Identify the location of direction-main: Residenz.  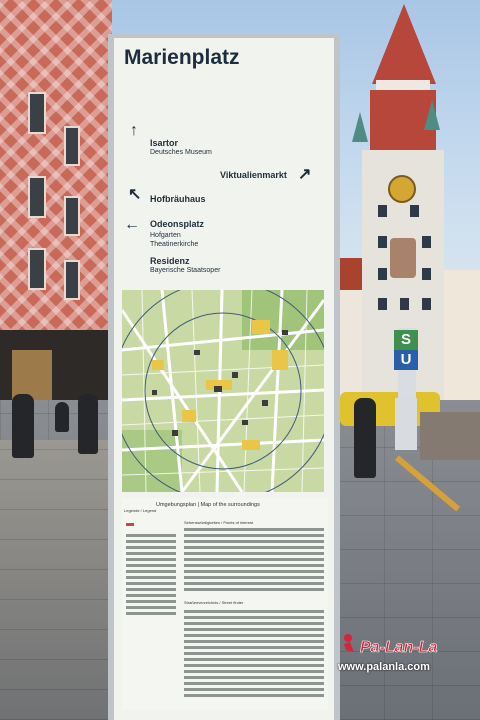
(170, 261).